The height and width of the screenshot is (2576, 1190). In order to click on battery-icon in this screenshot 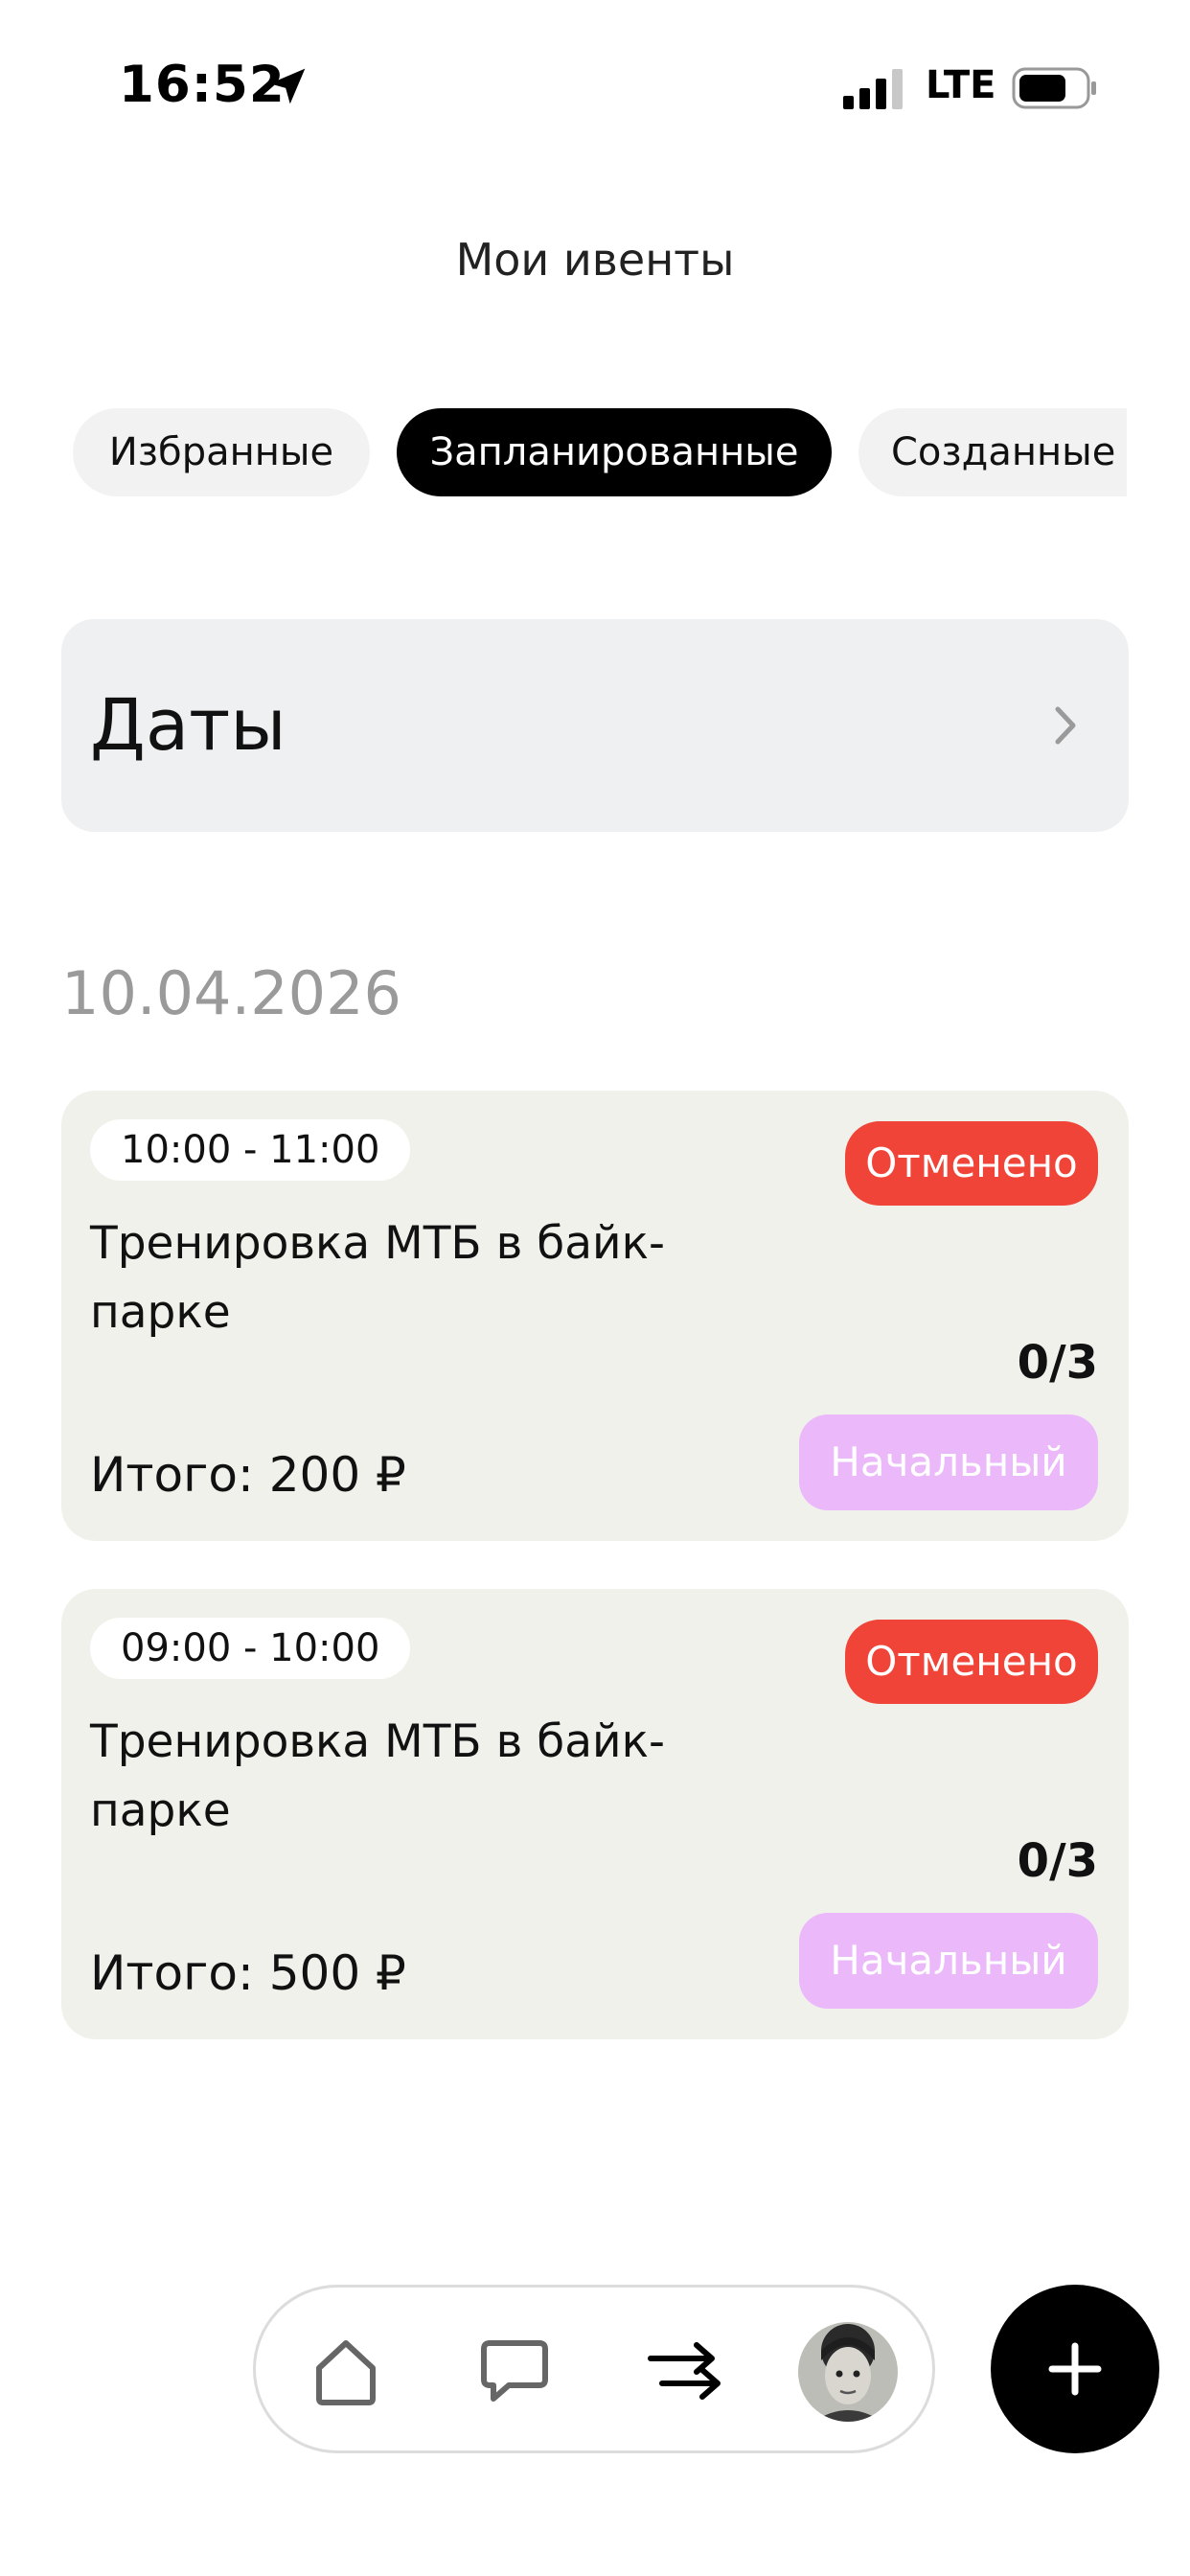, I will do `click(1054, 88)`.